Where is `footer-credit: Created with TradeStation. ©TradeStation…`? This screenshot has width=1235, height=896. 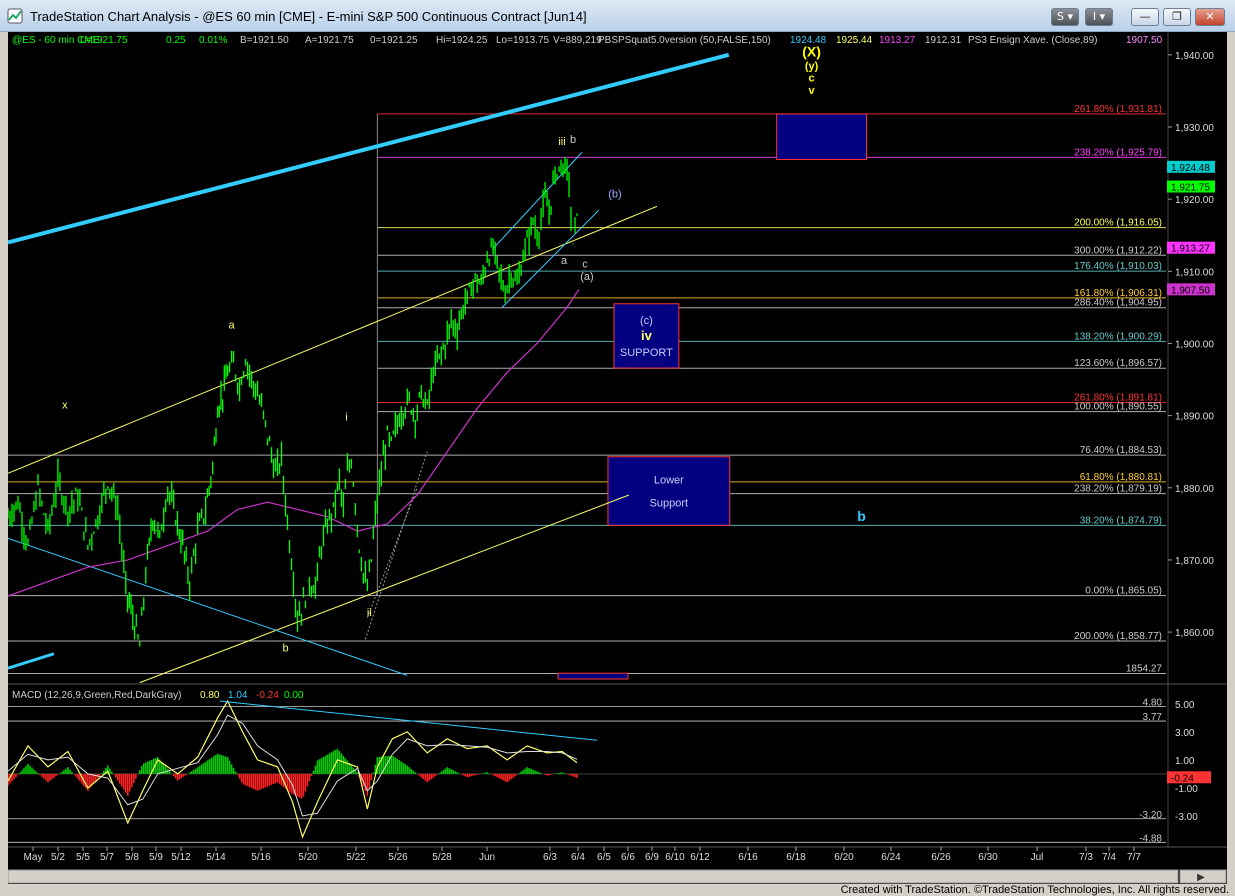 footer-credit: Created with TradeStation. ©TradeStation… is located at coordinates (1034, 890).